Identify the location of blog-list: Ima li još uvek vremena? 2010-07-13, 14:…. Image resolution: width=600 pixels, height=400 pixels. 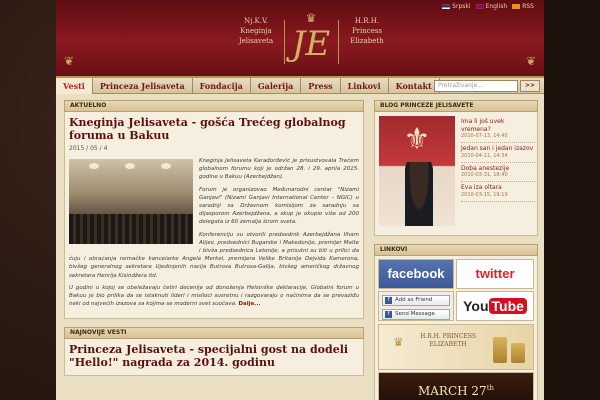
(498, 159).